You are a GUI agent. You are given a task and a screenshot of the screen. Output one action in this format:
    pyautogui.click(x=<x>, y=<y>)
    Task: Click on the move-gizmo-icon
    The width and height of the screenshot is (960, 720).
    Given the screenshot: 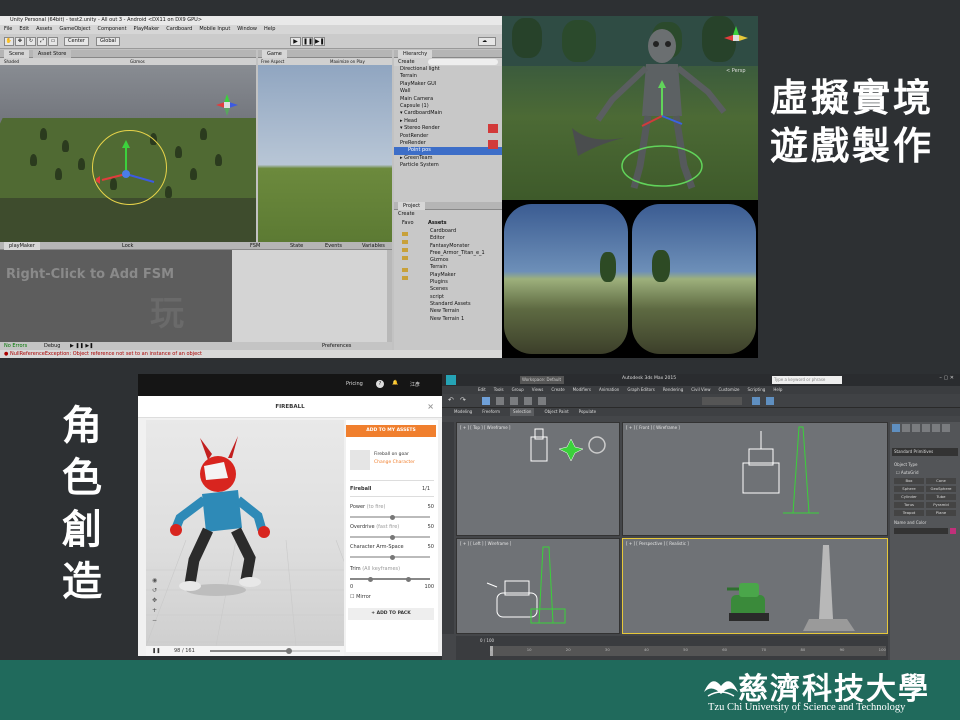 What is the action you would take?
    pyautogui.click(x=131, y=169)
    